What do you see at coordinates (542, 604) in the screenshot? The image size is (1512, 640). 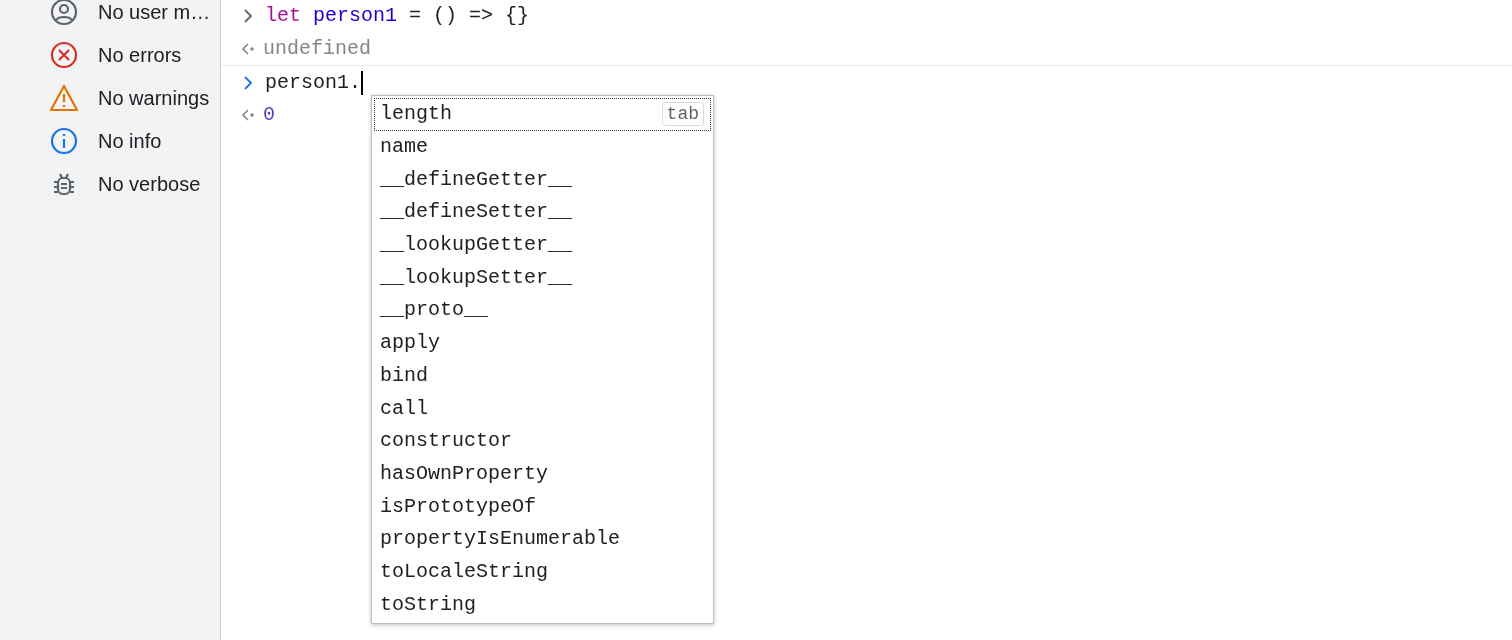 I see `suggestion-item: toString` at bounding box center [542, 604].